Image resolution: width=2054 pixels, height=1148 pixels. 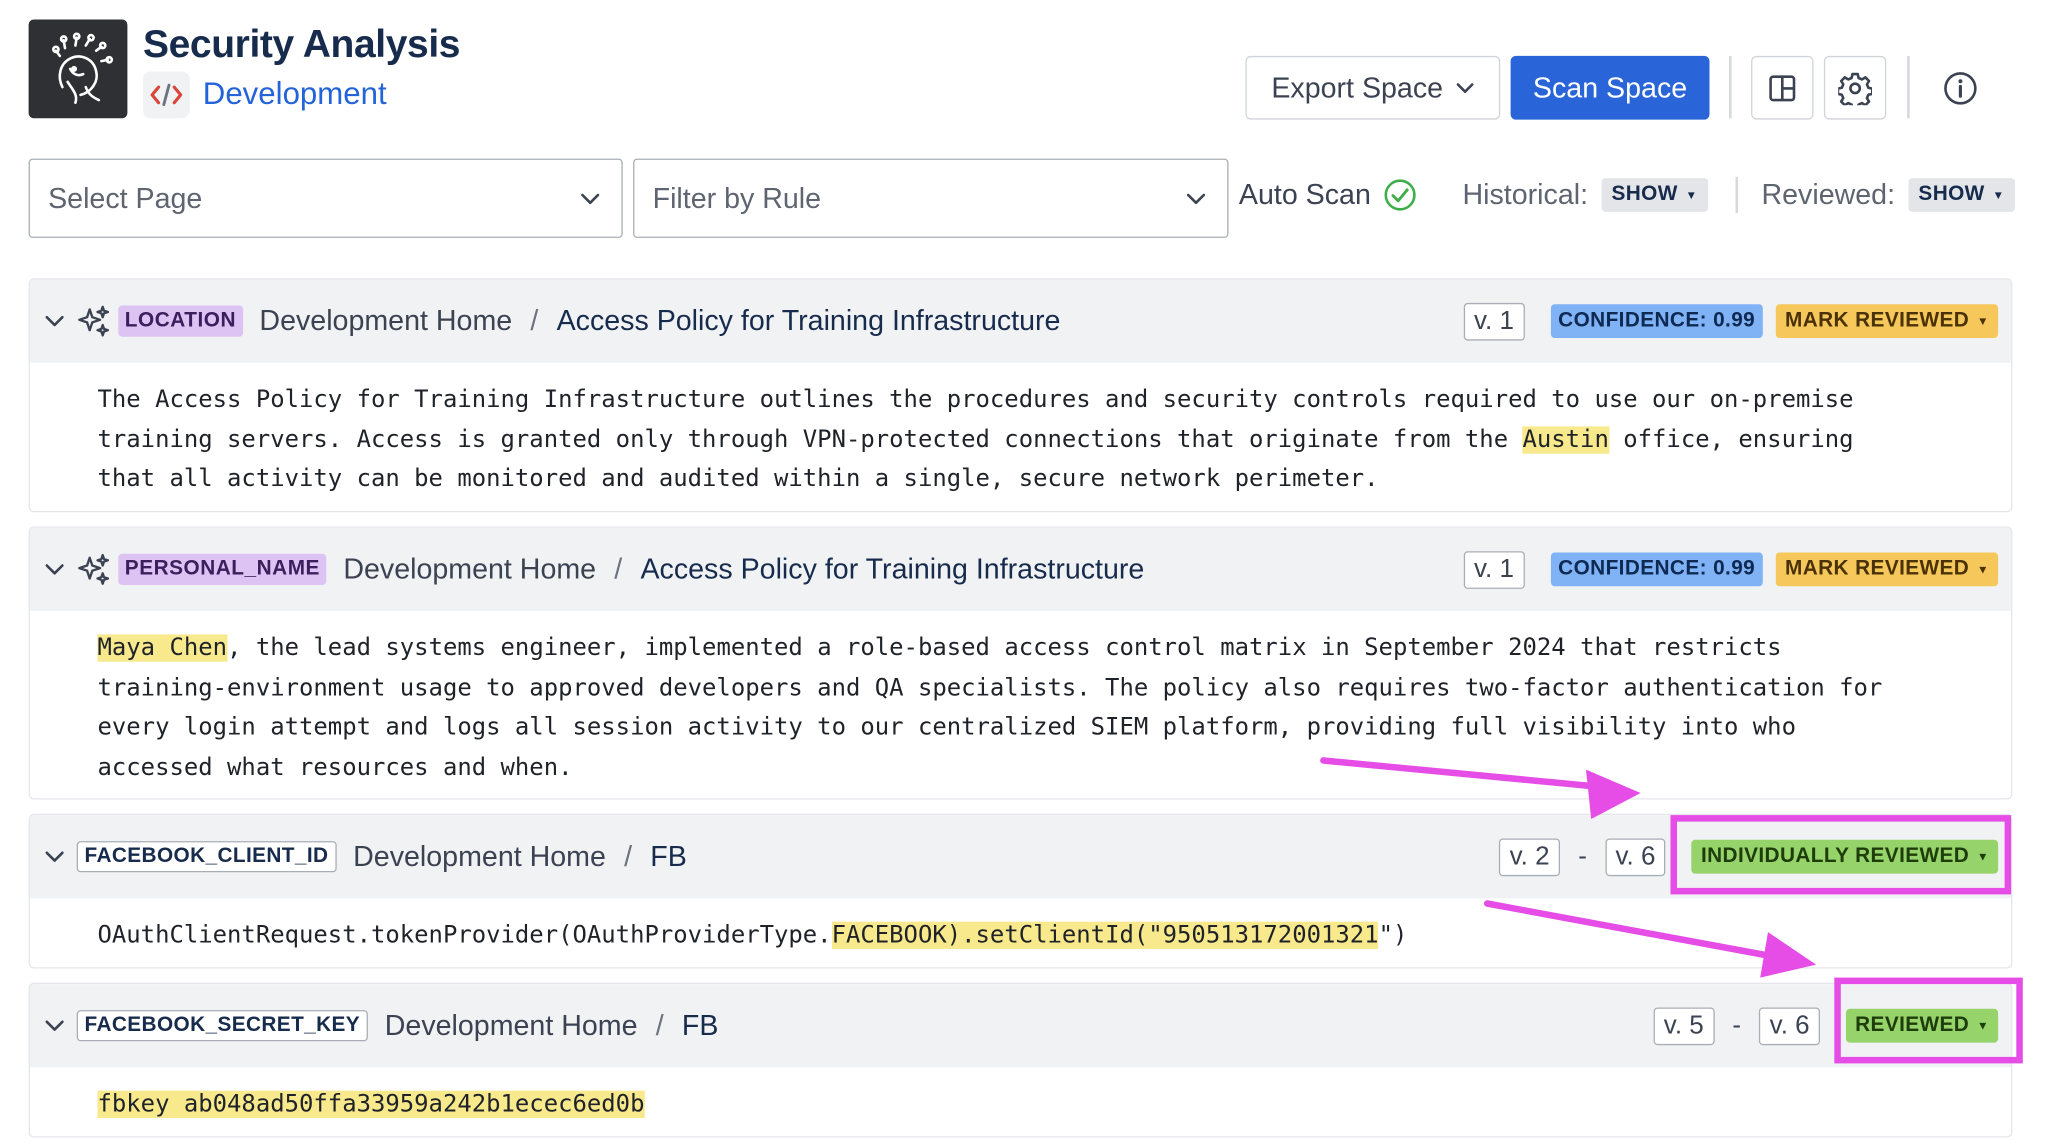 What do you see at coordinates (1393, 935) in the screenshot?
I see `excerpt-text: ")` at bounding box center [1393, 935].